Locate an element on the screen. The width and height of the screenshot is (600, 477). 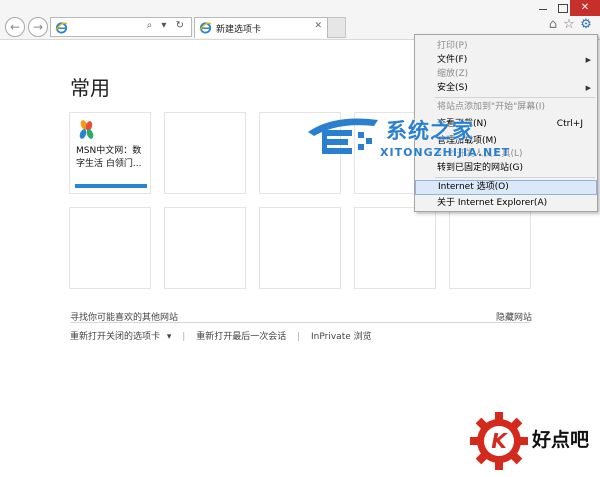
badge-letter: K is located at coordinates (499, 441).